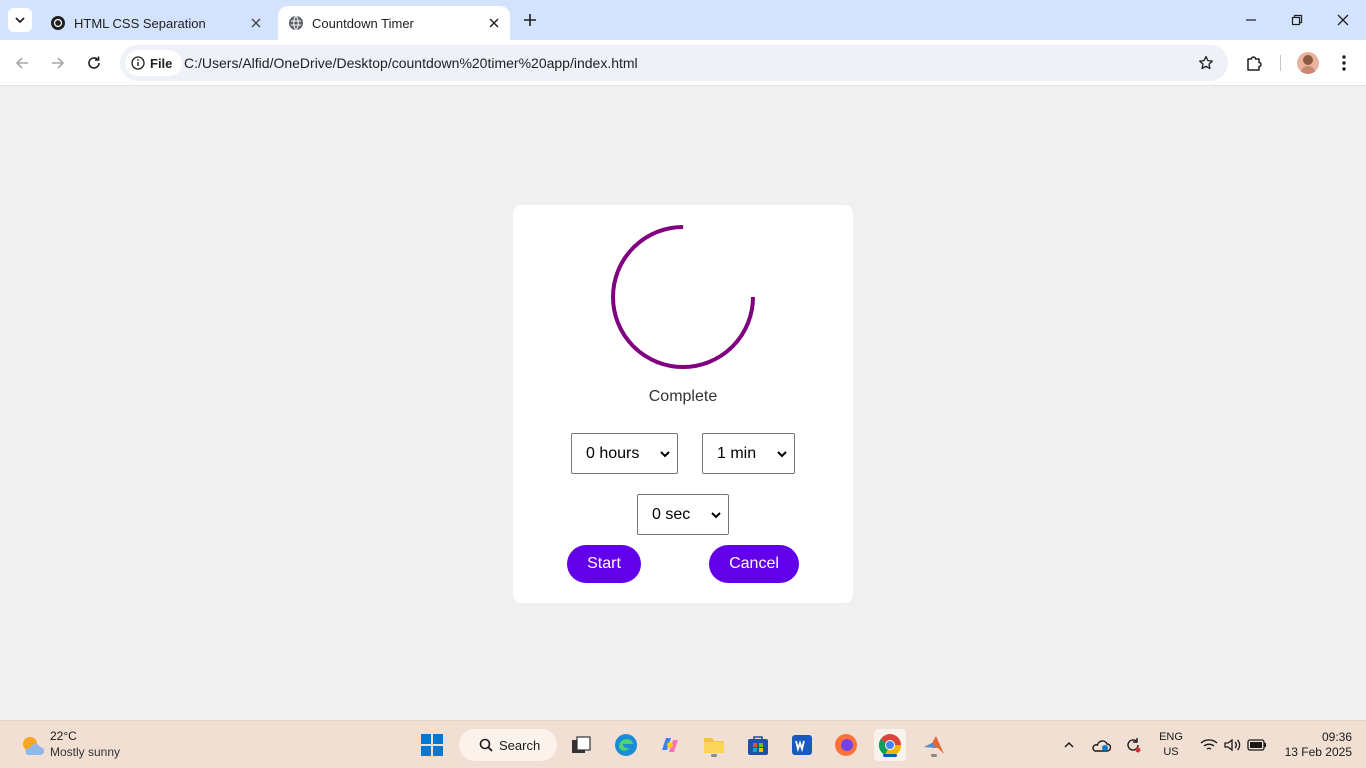  I want to click on clock-time: 09:36, so click(1336, 737).